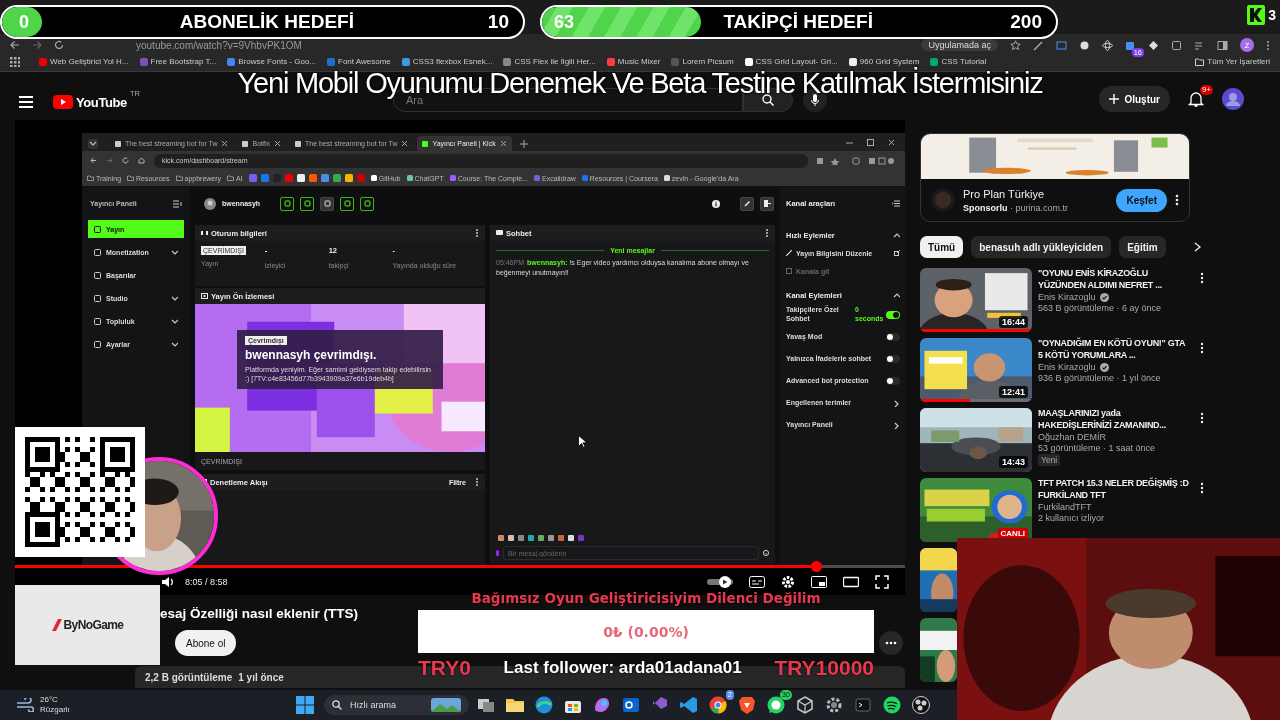 The width and height of the screenshot is (1280, 720). What do you see at coordinates (834, 705) in the screenshot?
I see `gear-icon` at bounding box center [834, 705].